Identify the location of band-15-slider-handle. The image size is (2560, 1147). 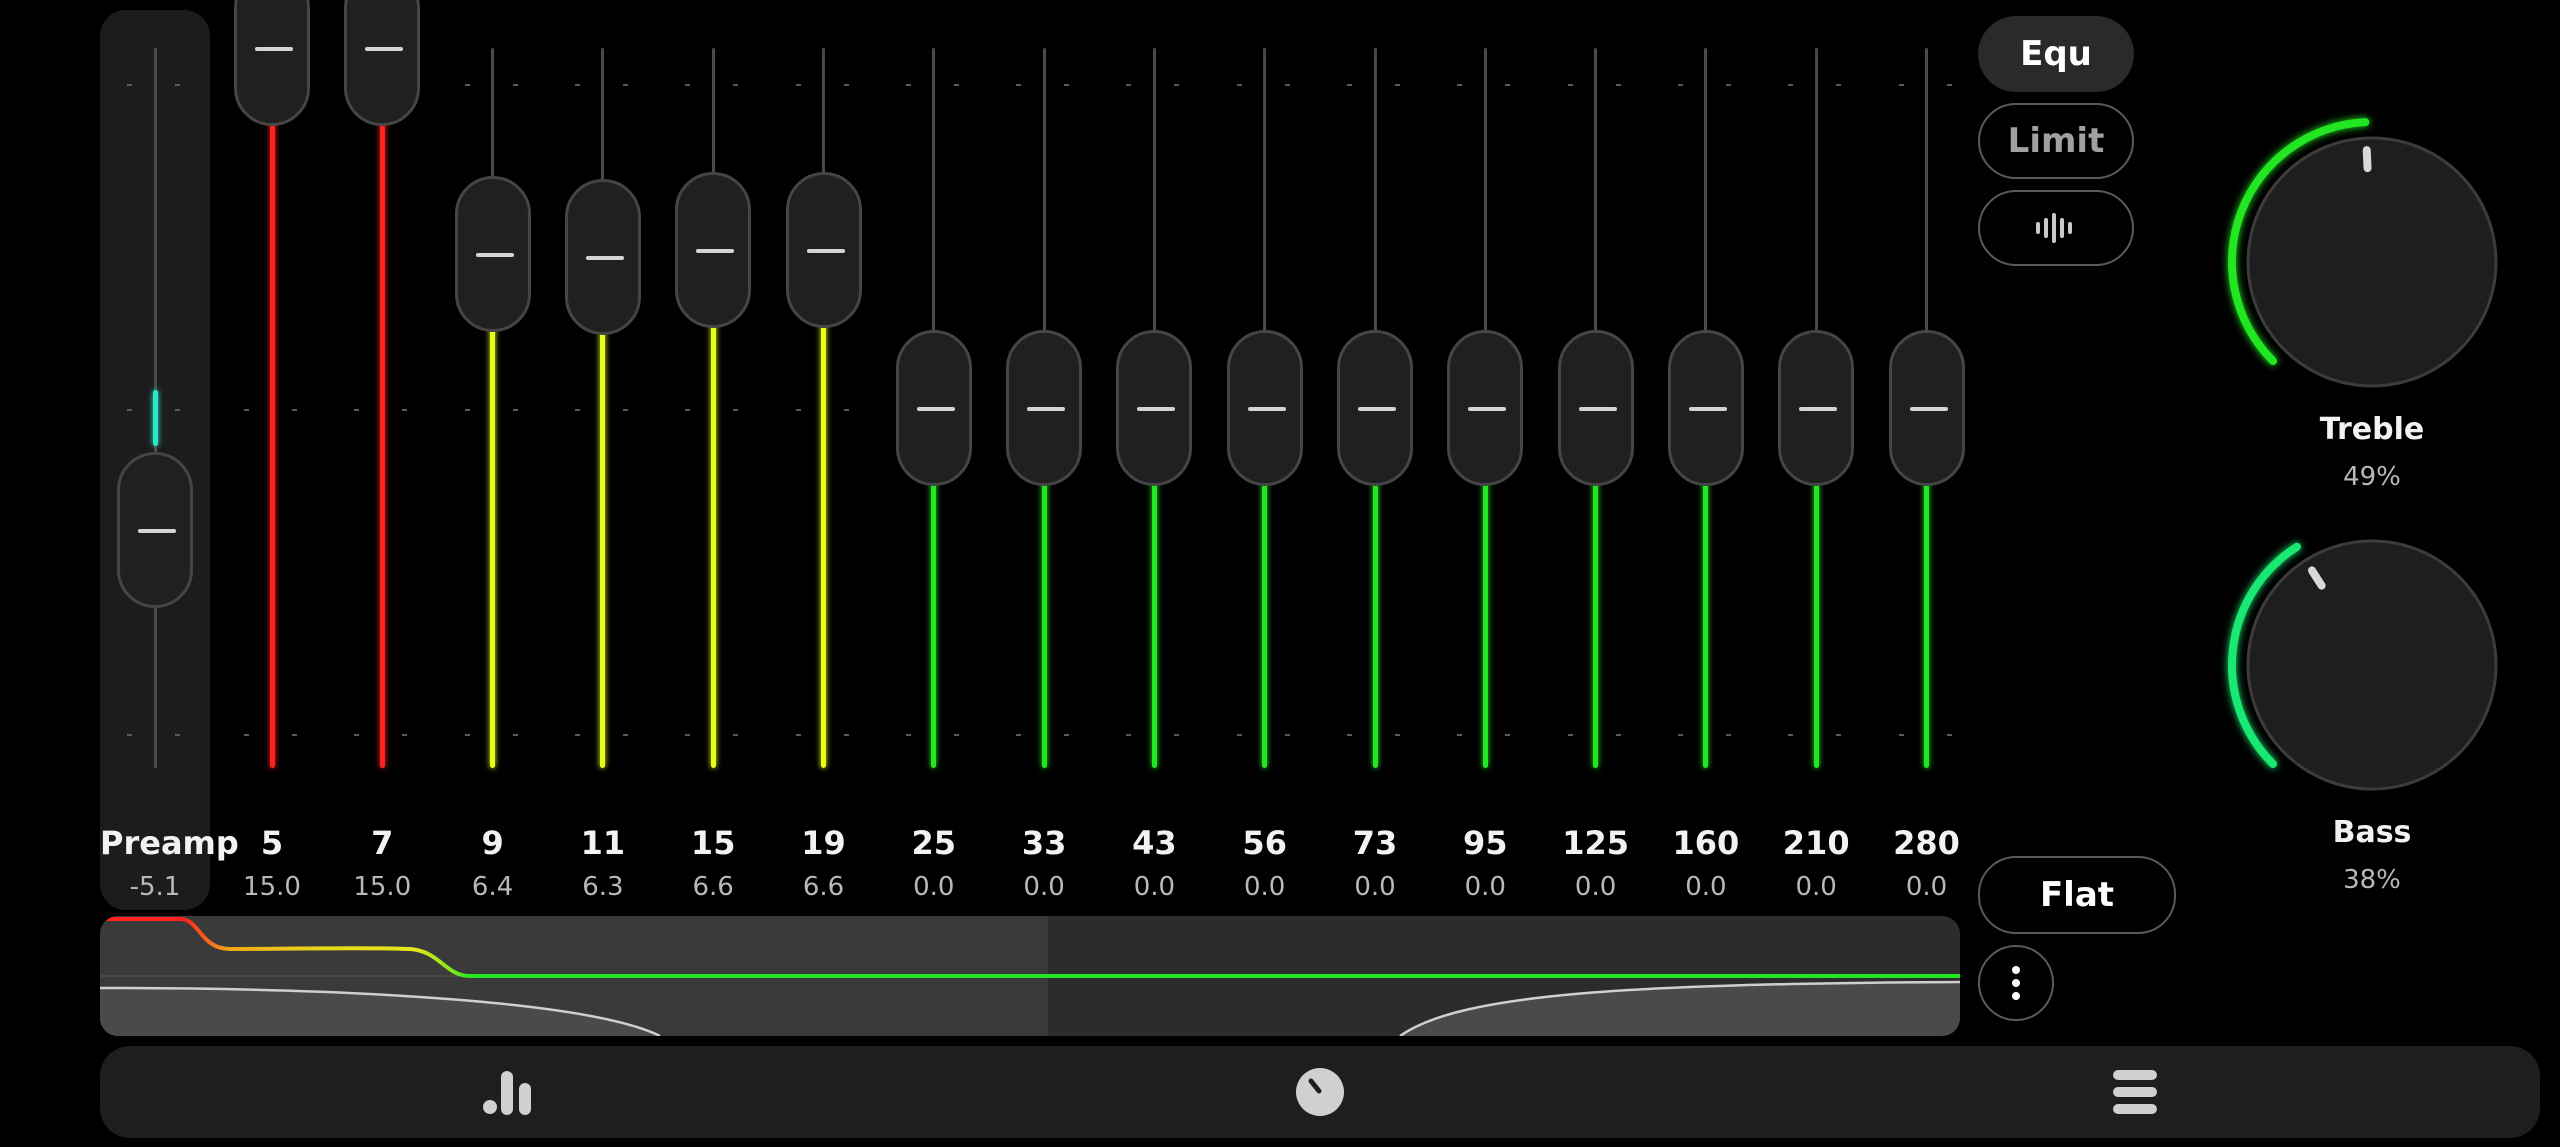
(713, 249).